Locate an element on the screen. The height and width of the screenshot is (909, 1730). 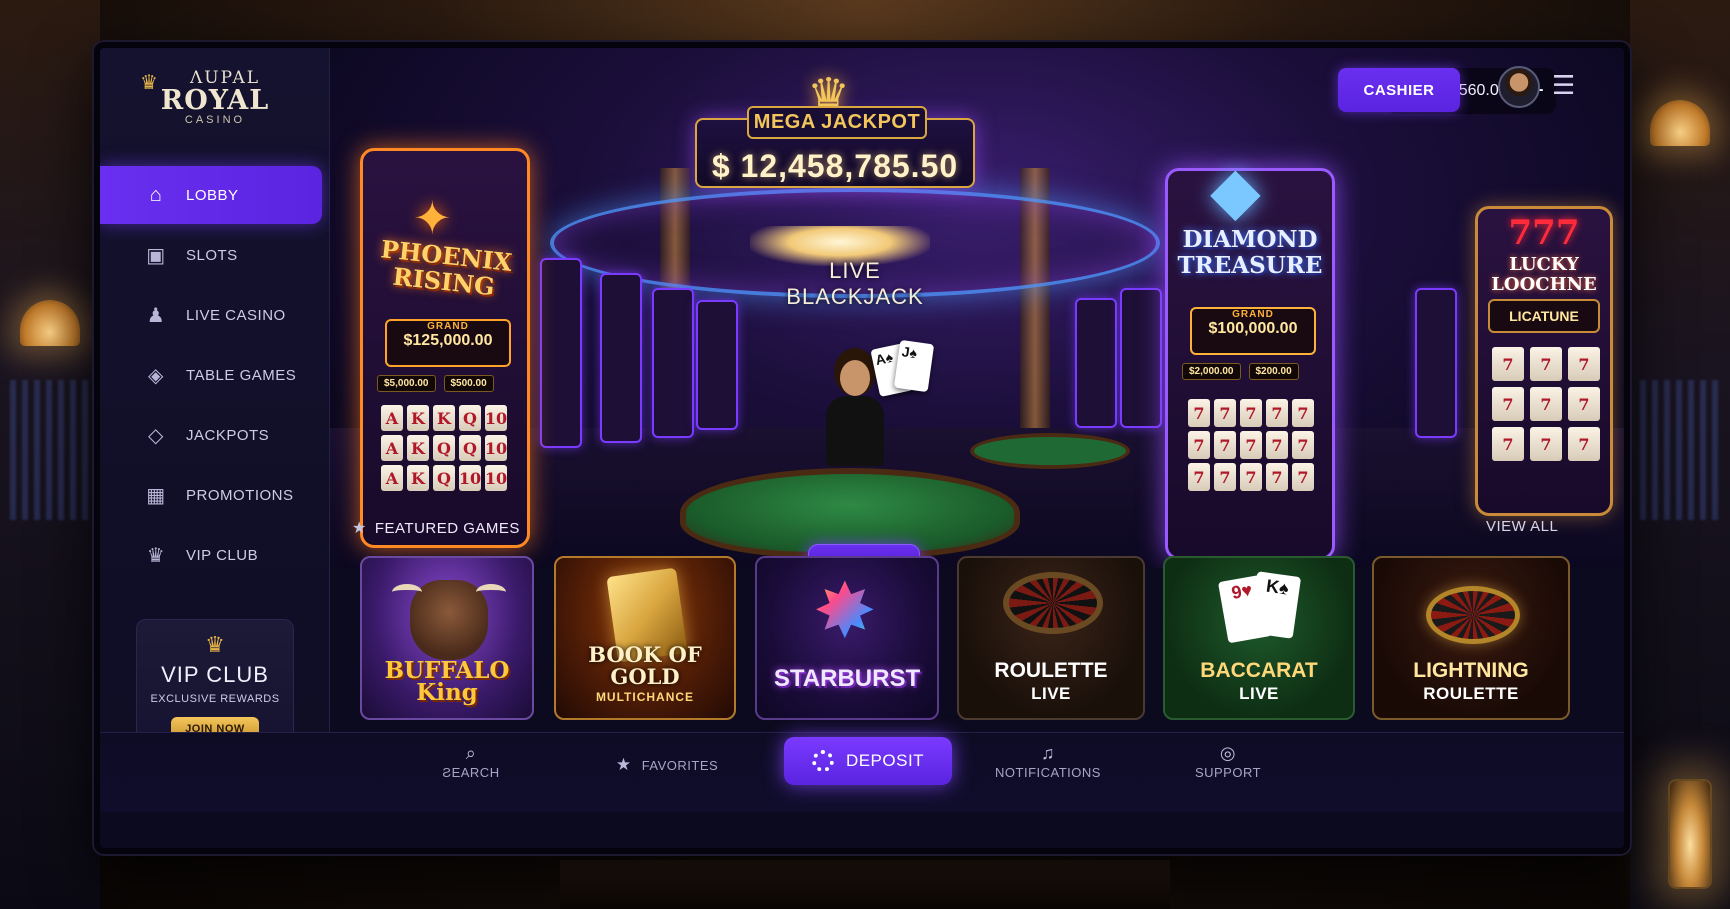
sidebar-item-vip-club: ♛ VIP CLUB is located at coordinates (215, 555).